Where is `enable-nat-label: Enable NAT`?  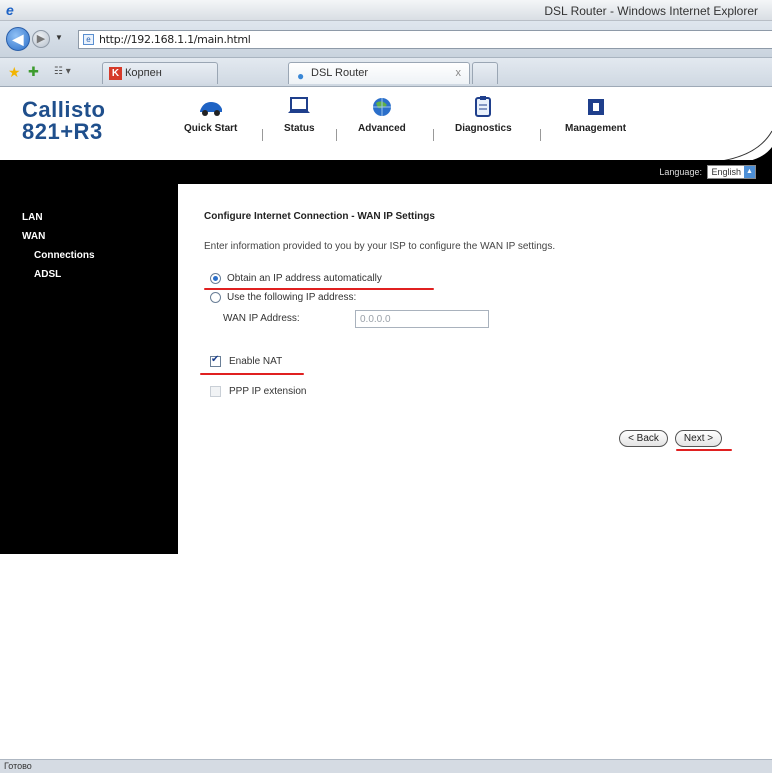
enable-nat-label: Enable NAT is located at coordinates (256, 362).